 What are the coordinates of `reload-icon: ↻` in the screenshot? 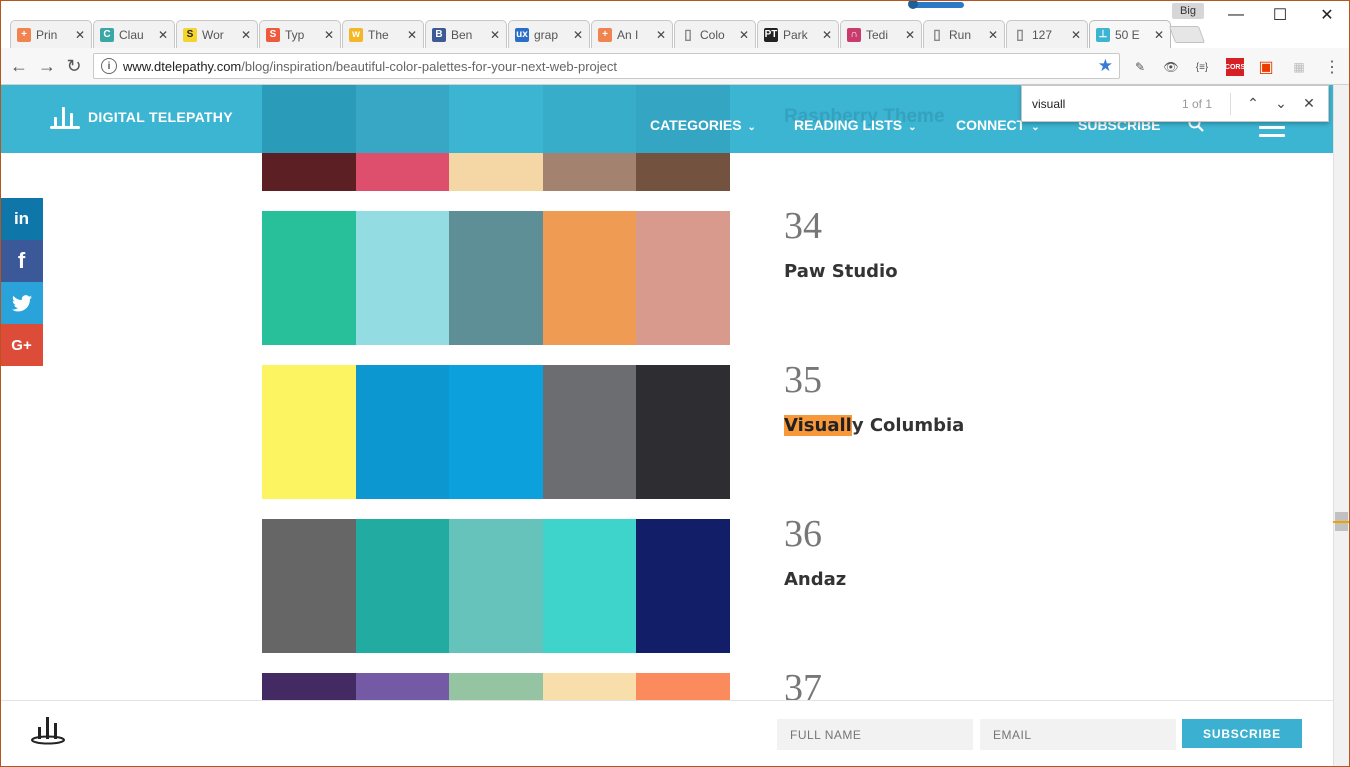 It's located at (74, 66).